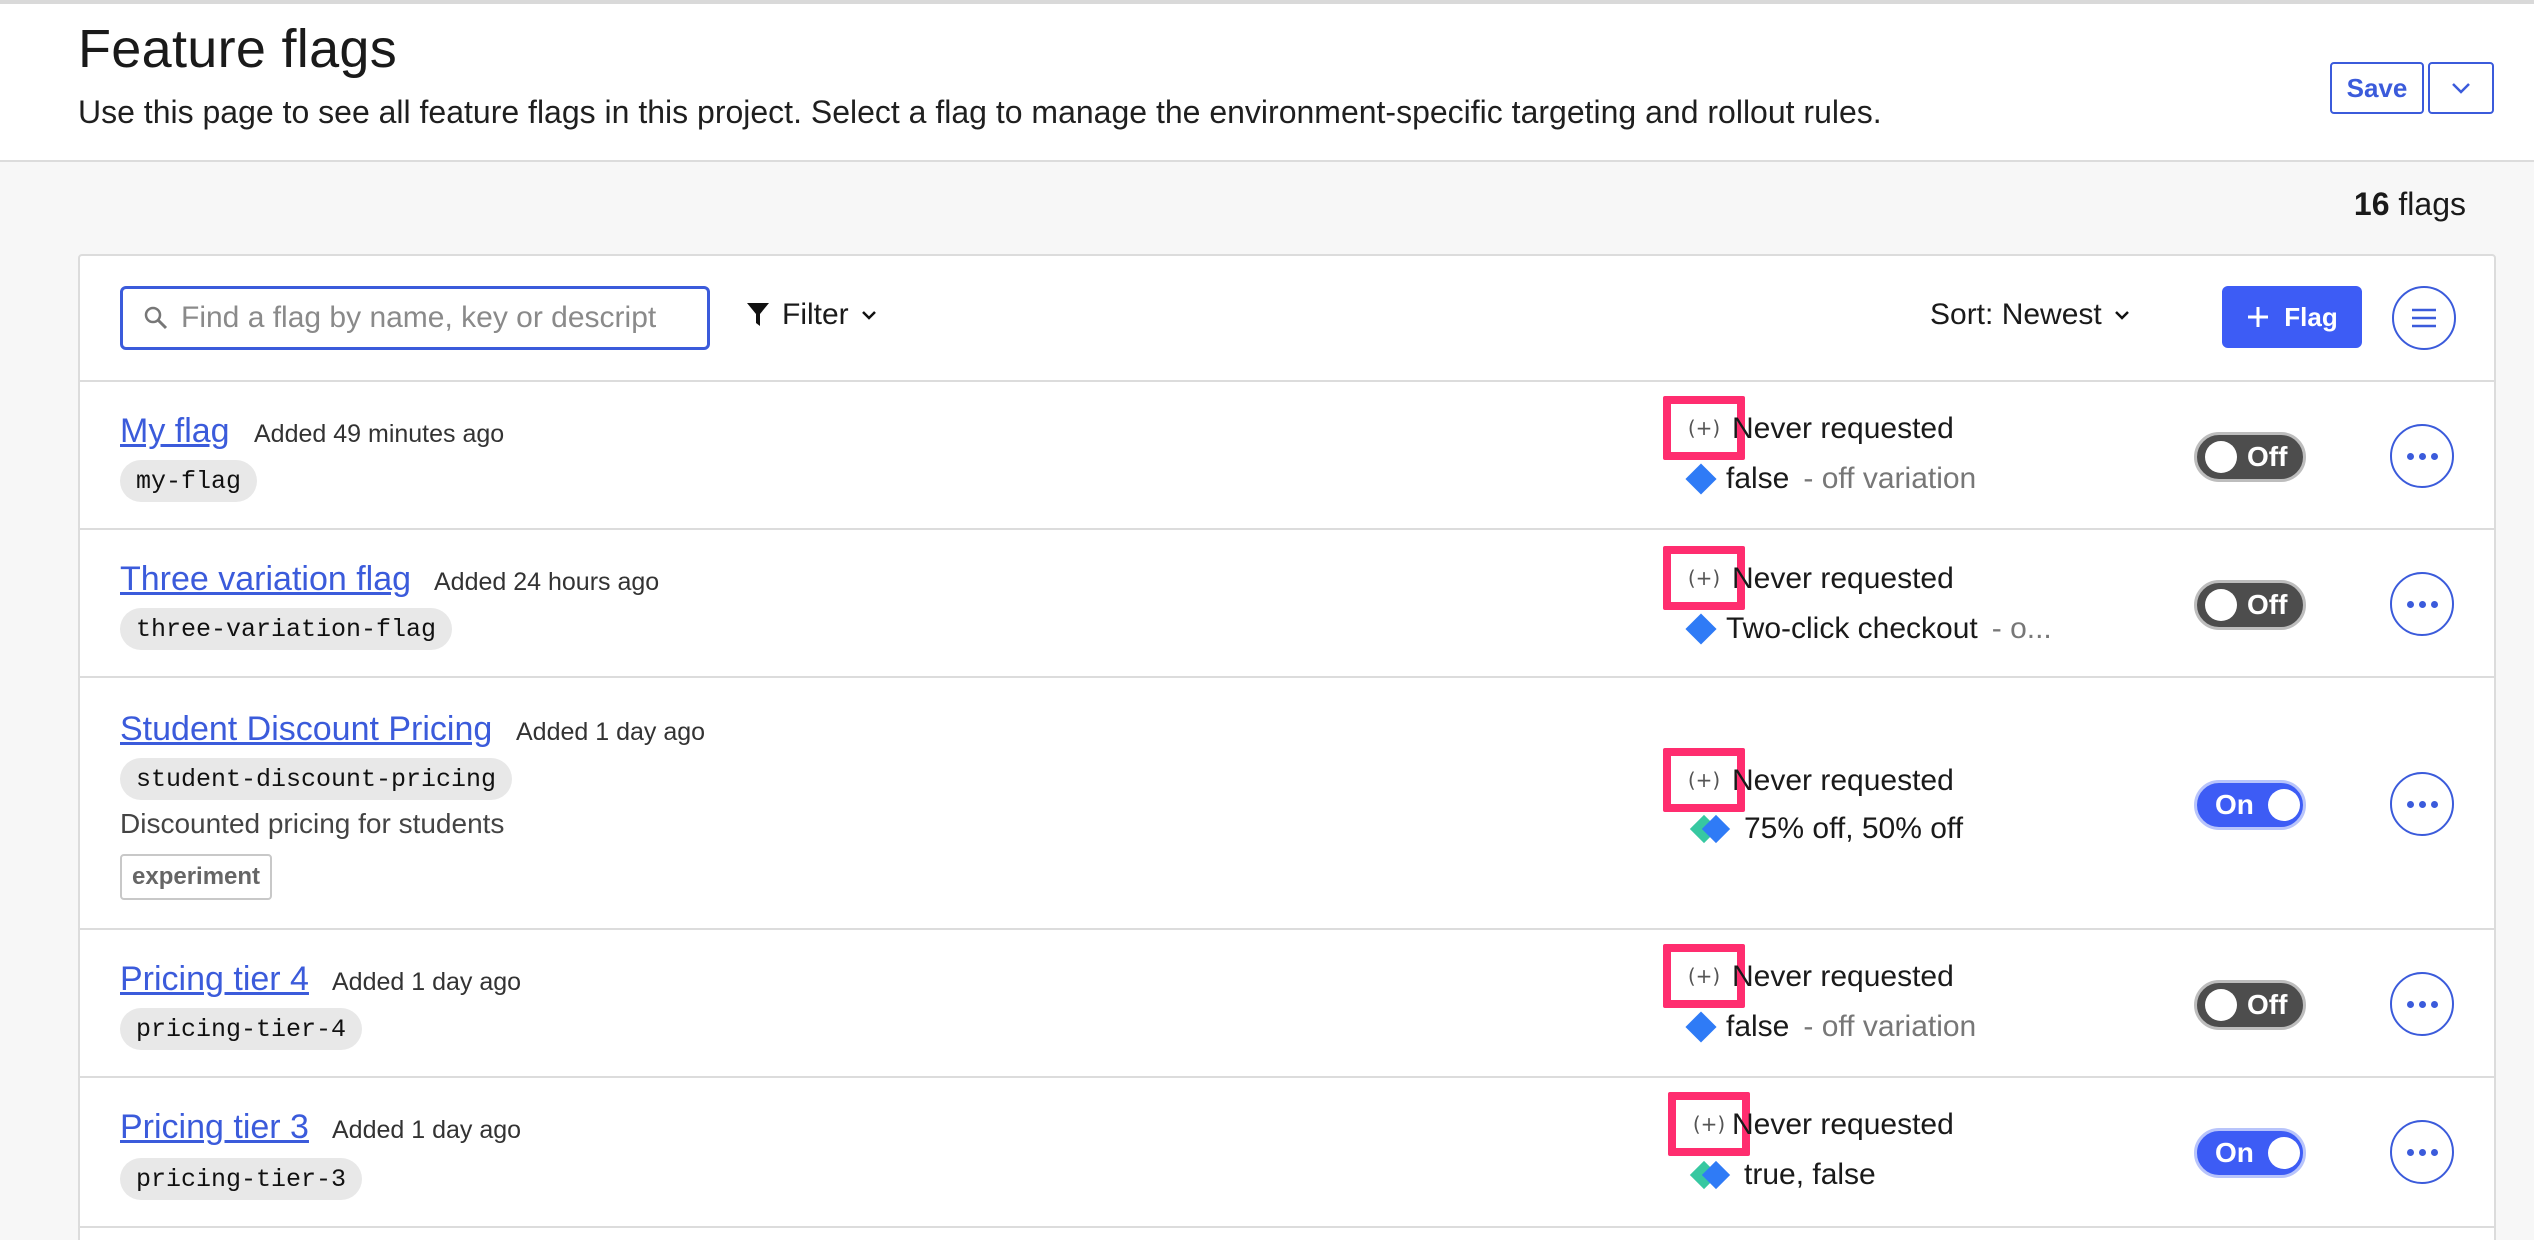 This screenshot has height=1240, width=2534. What do you see at coordinates (286, 629) in the screenshot?
I see `flag-key: three-variation-flag` at bounding box center [286, 629].